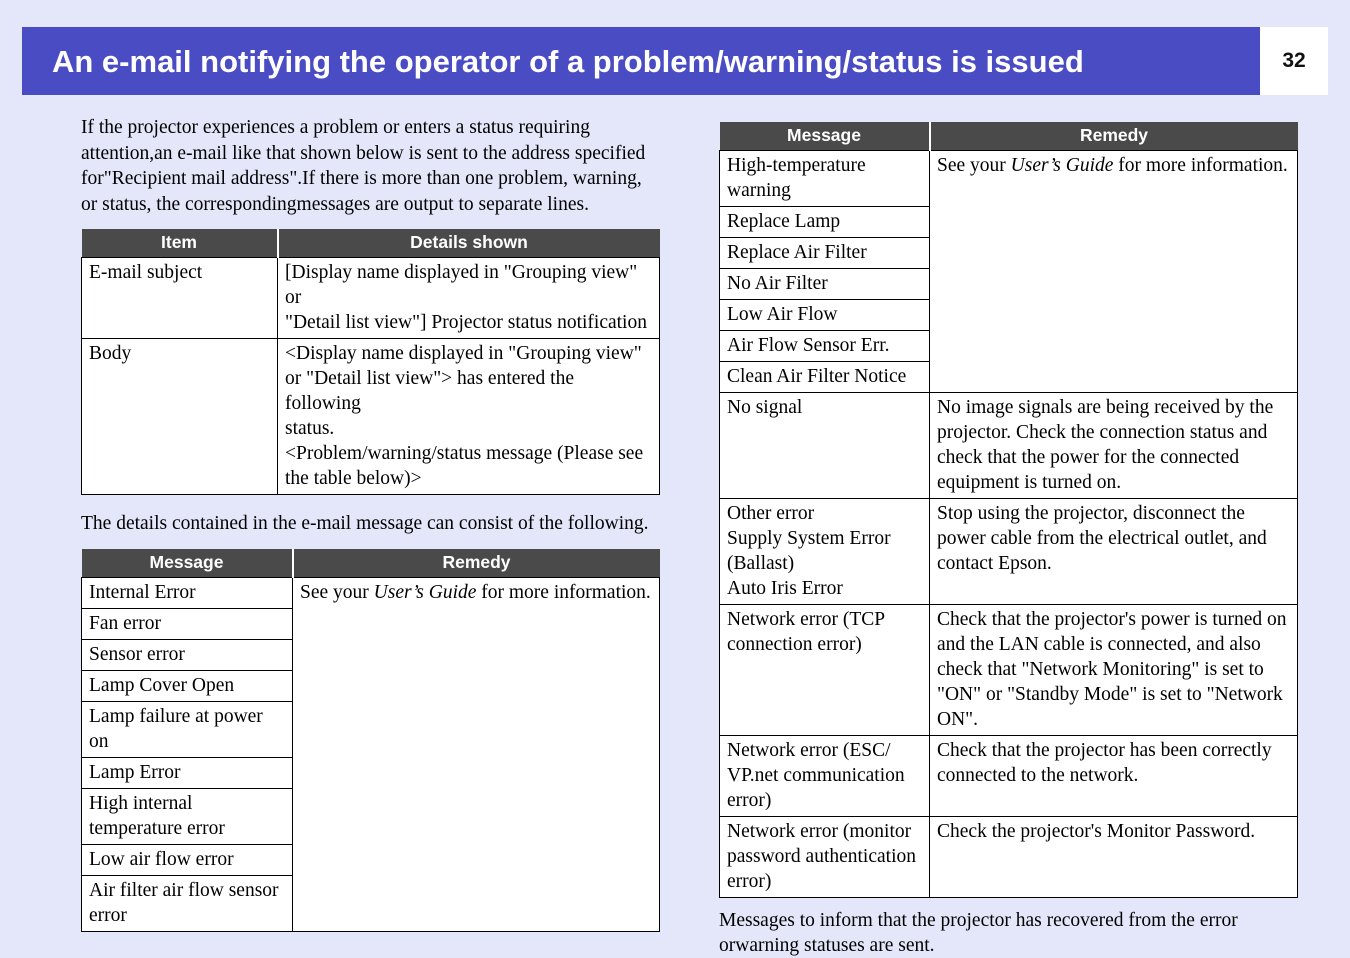  I want to click on cell-message: Network error (TCP connection error), so click(824, 670).